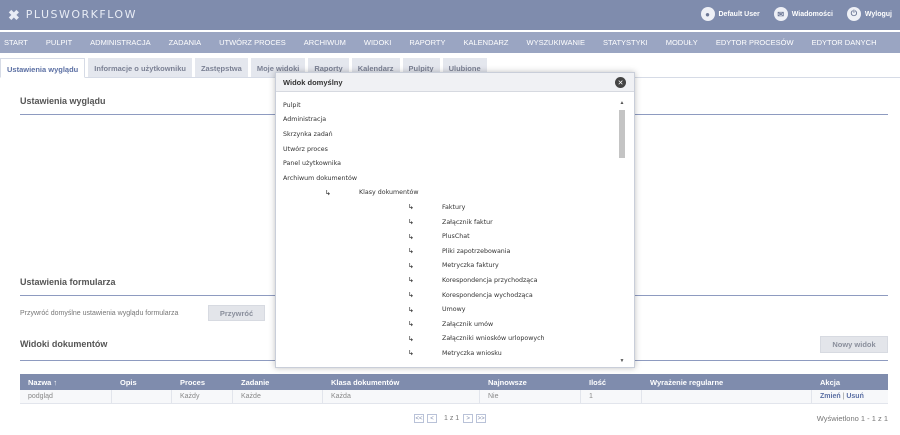 Image resolution: width=900 pixels, height=435 pixels. I want to click on nav-item-start: START, so click(16, 42).